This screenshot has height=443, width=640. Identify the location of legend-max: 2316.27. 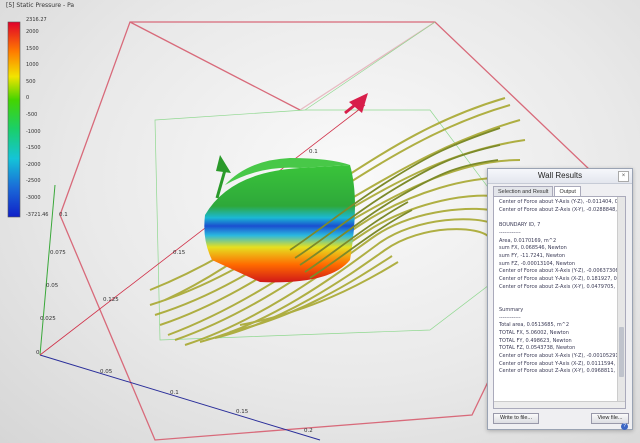
(36, 20).